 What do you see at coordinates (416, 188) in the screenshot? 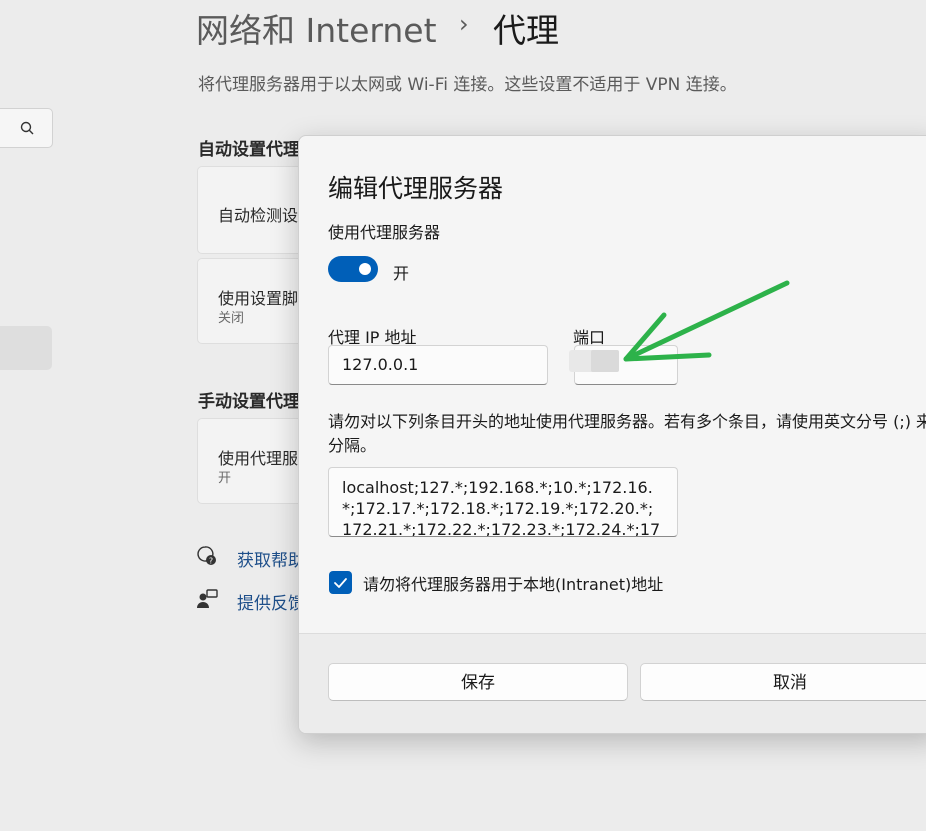
I see `dialog-title: 编辑代理服务器` at bounding box center [416, 188].